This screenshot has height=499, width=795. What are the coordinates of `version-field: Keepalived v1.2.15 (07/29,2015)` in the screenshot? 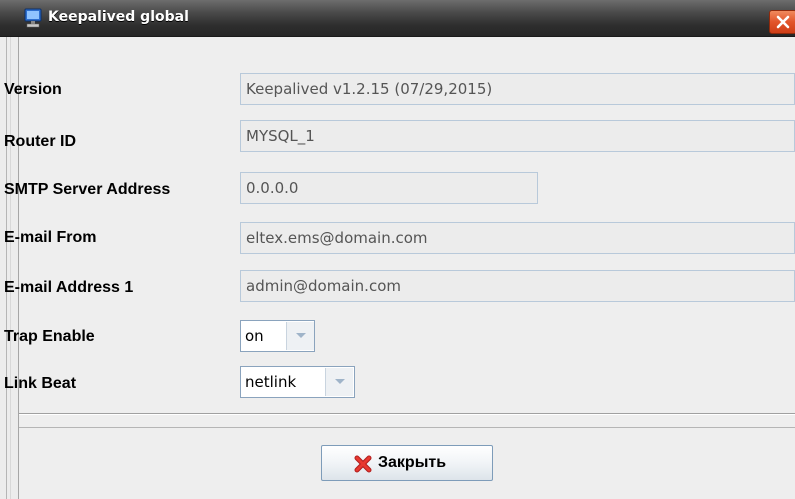 It's located at (517, 89).